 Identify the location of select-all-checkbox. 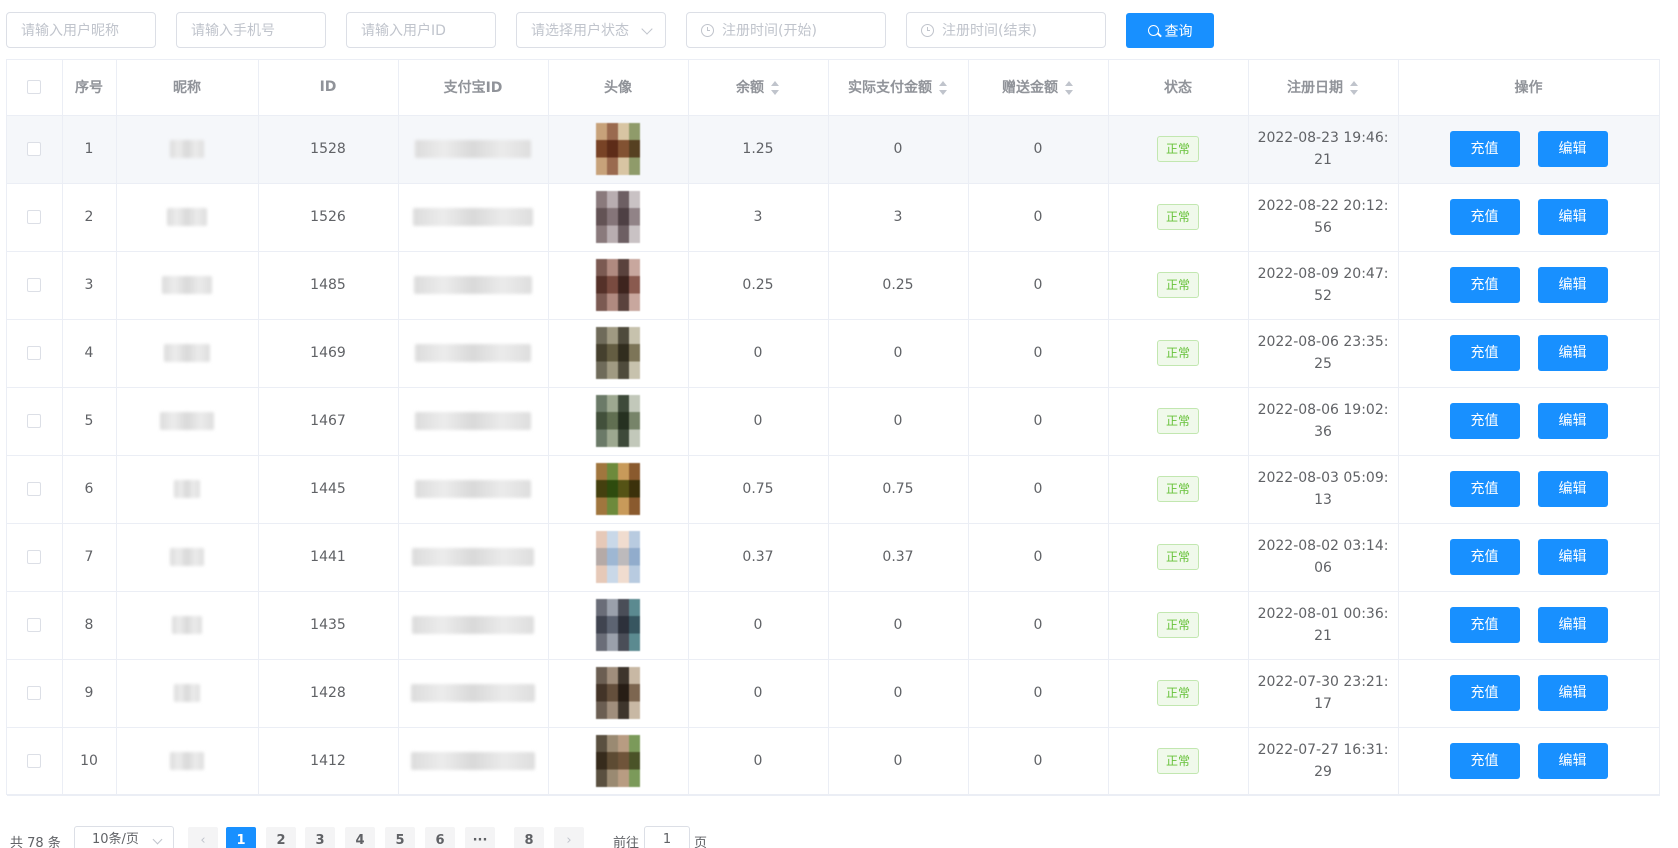
(34, 87).